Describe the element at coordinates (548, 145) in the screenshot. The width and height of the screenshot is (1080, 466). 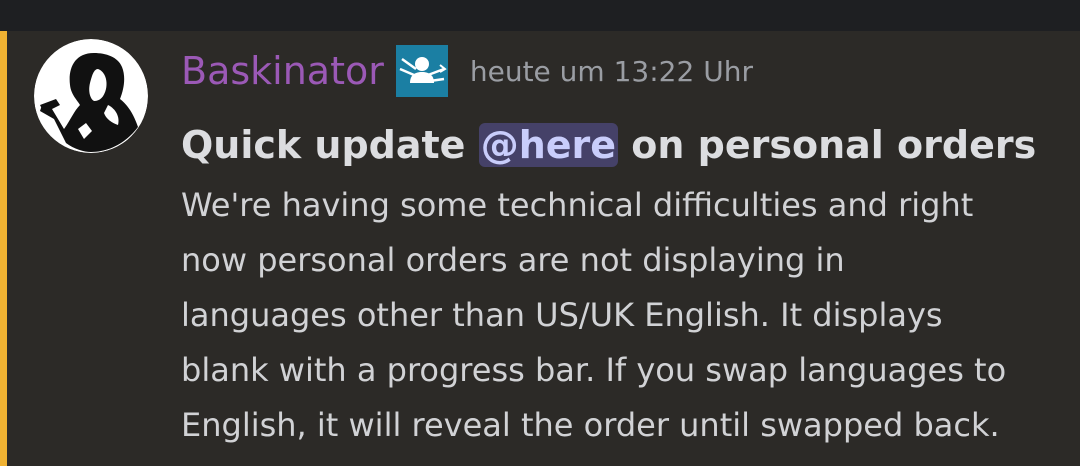
I see `here-mention: @here` at that location.